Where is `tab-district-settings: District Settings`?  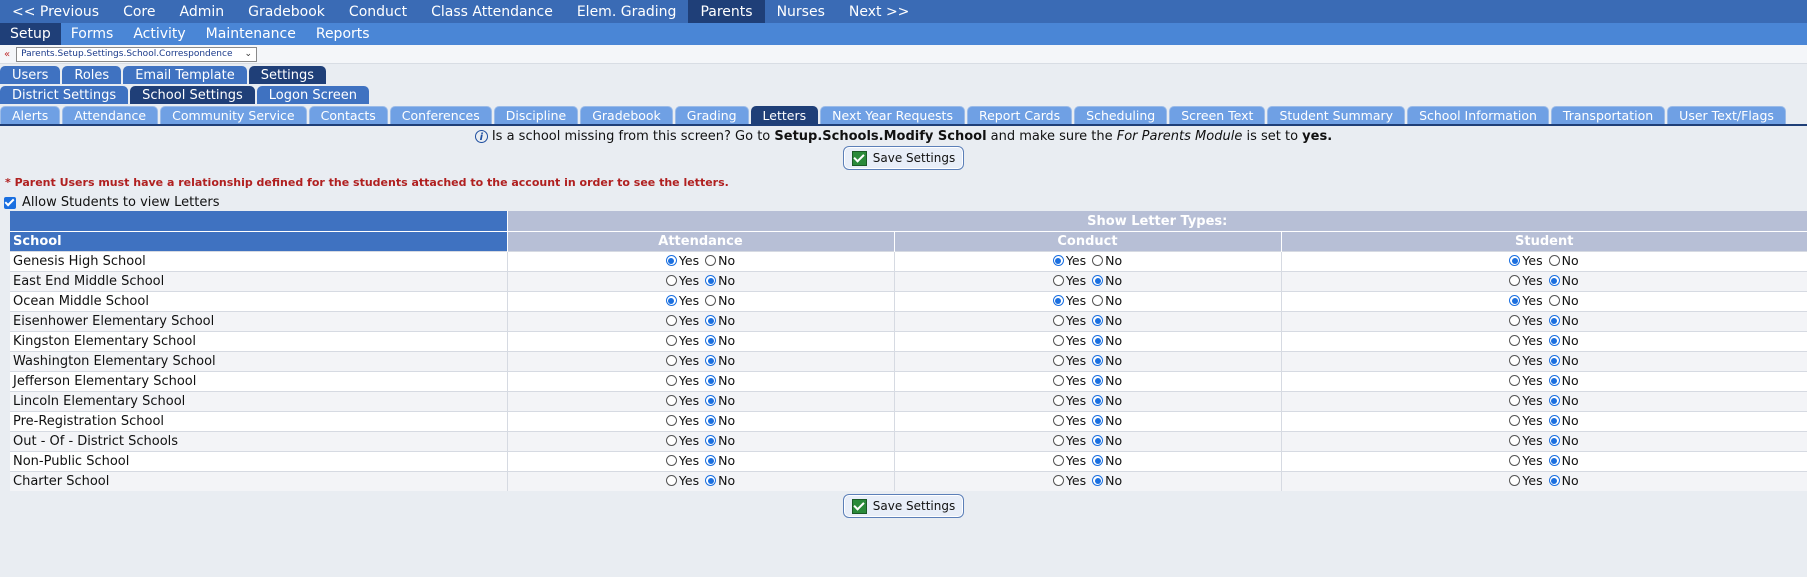
tab-district-settings: District Settings is located at coordinates (64, 95).